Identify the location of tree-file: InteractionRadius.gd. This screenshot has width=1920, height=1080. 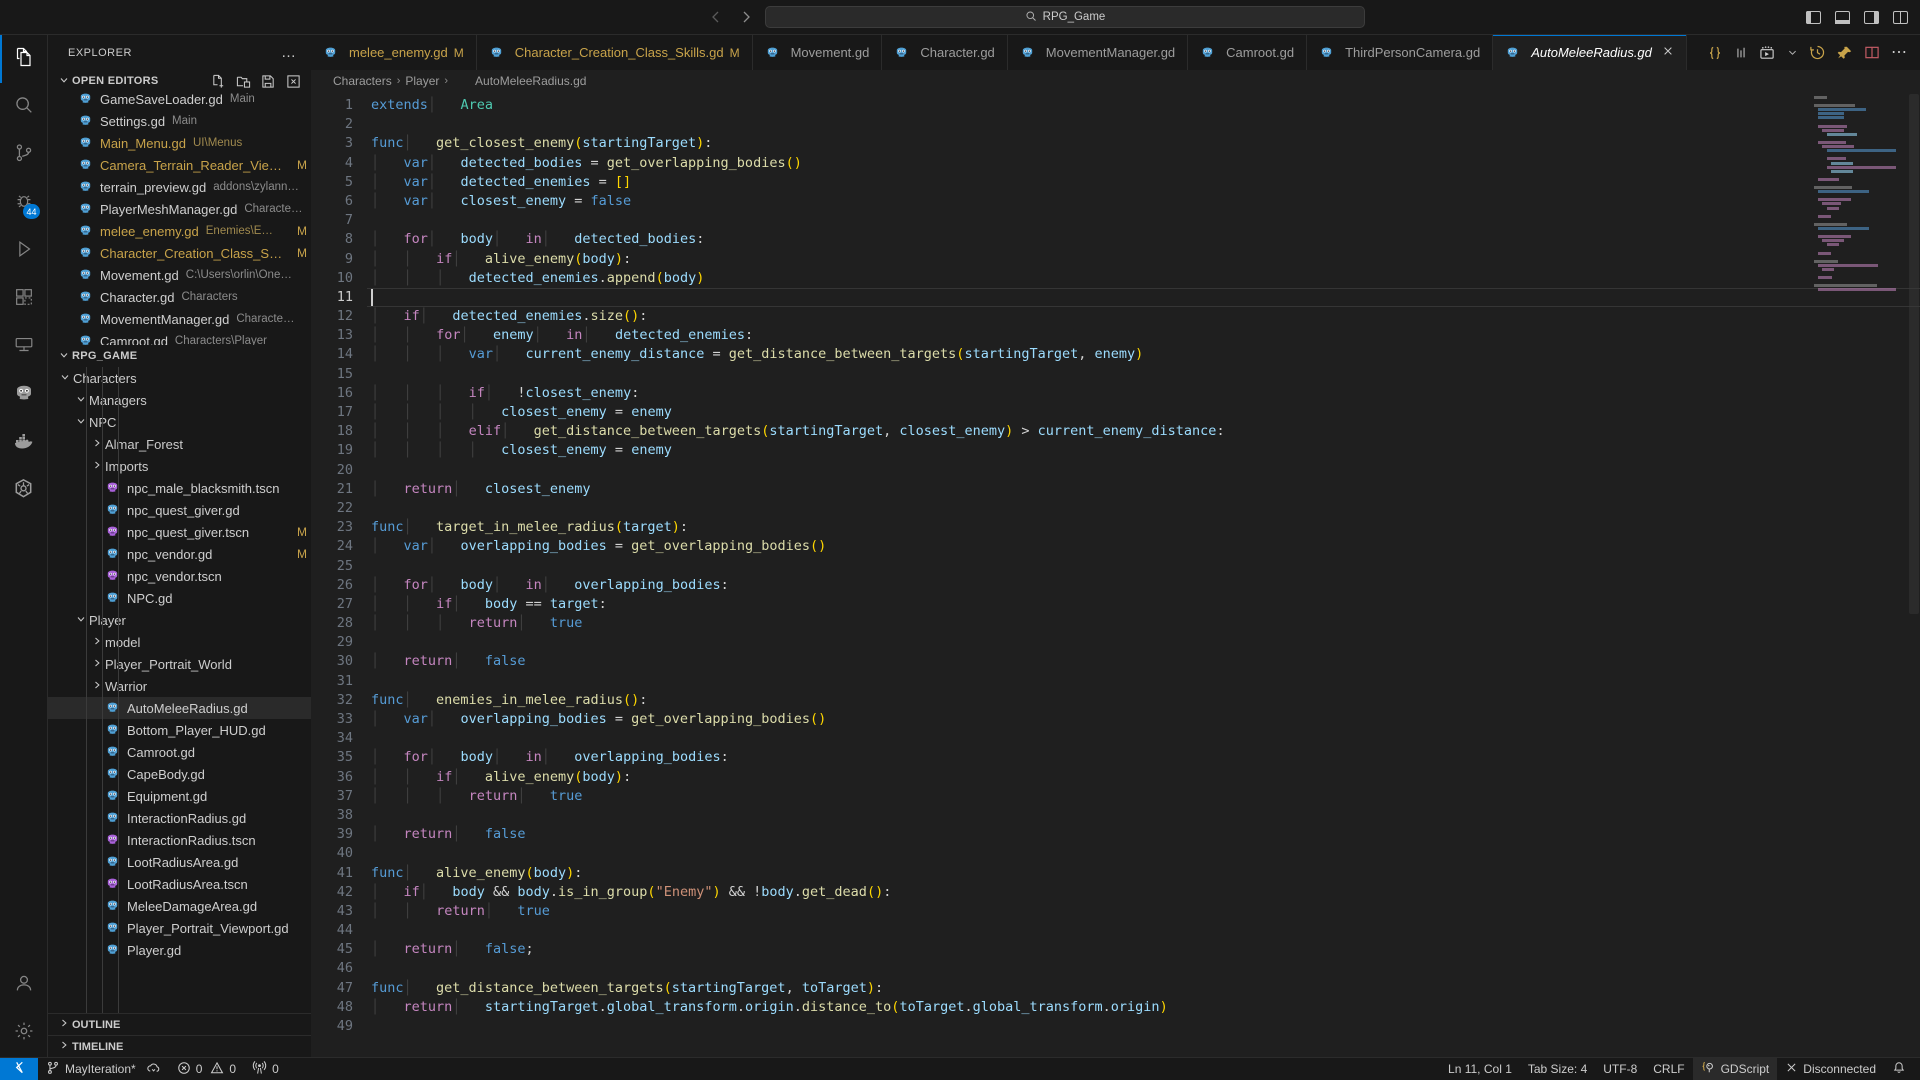
(179, 818).